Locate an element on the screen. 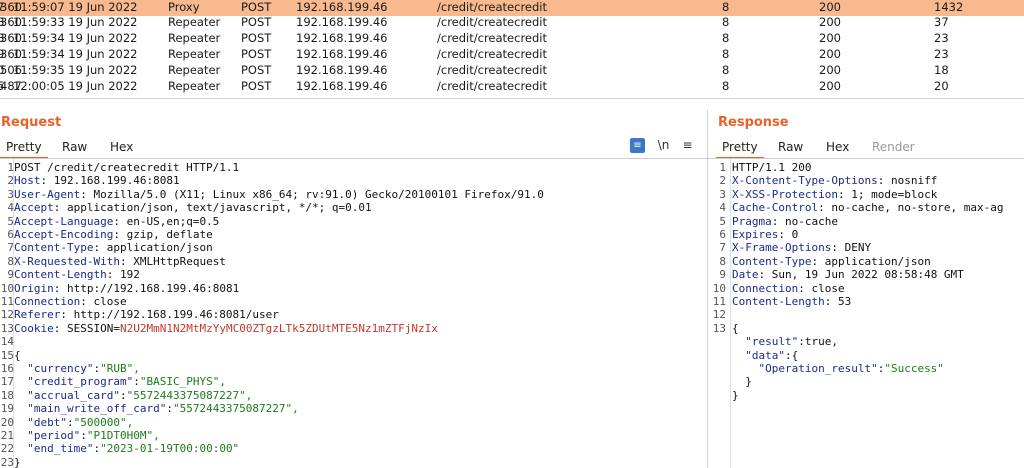  line-number: 1 is located at coordinates (722, 167).